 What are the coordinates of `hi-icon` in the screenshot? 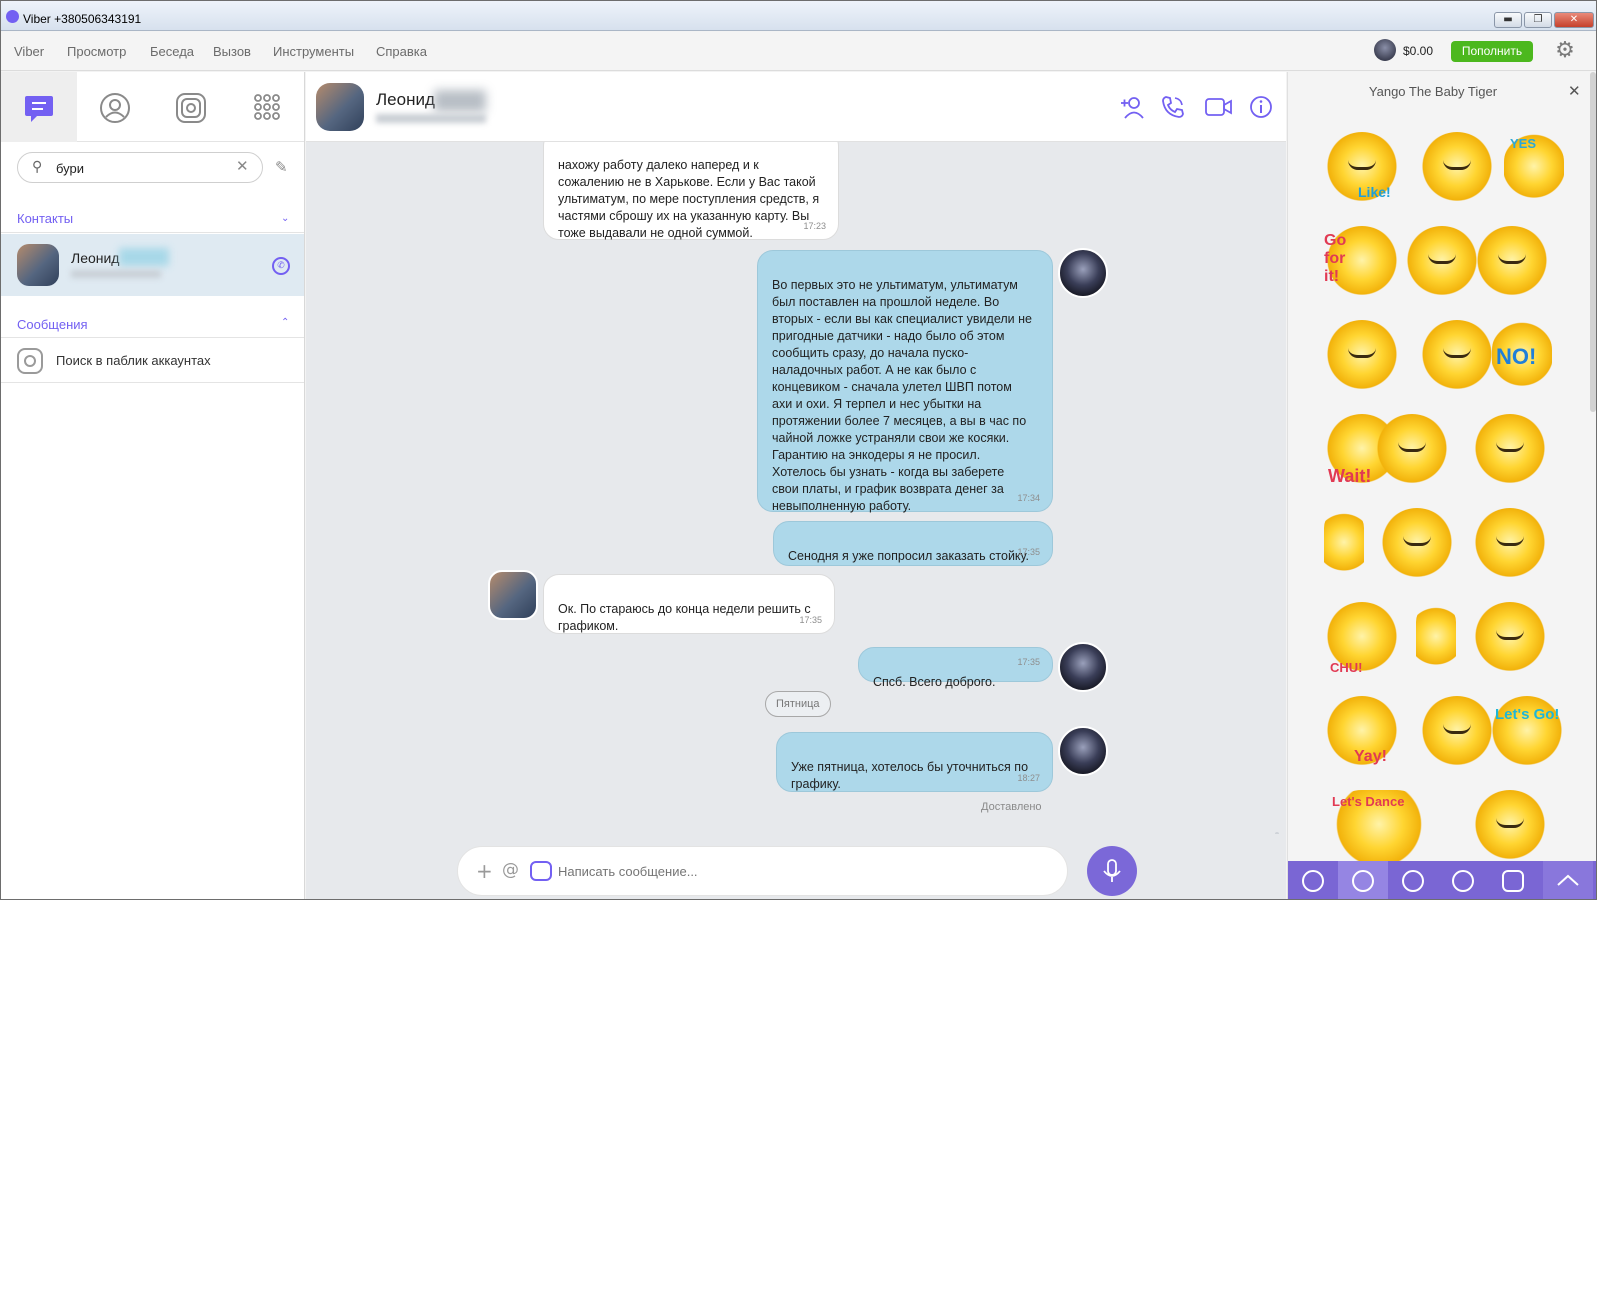 It's located at (1413, 881).